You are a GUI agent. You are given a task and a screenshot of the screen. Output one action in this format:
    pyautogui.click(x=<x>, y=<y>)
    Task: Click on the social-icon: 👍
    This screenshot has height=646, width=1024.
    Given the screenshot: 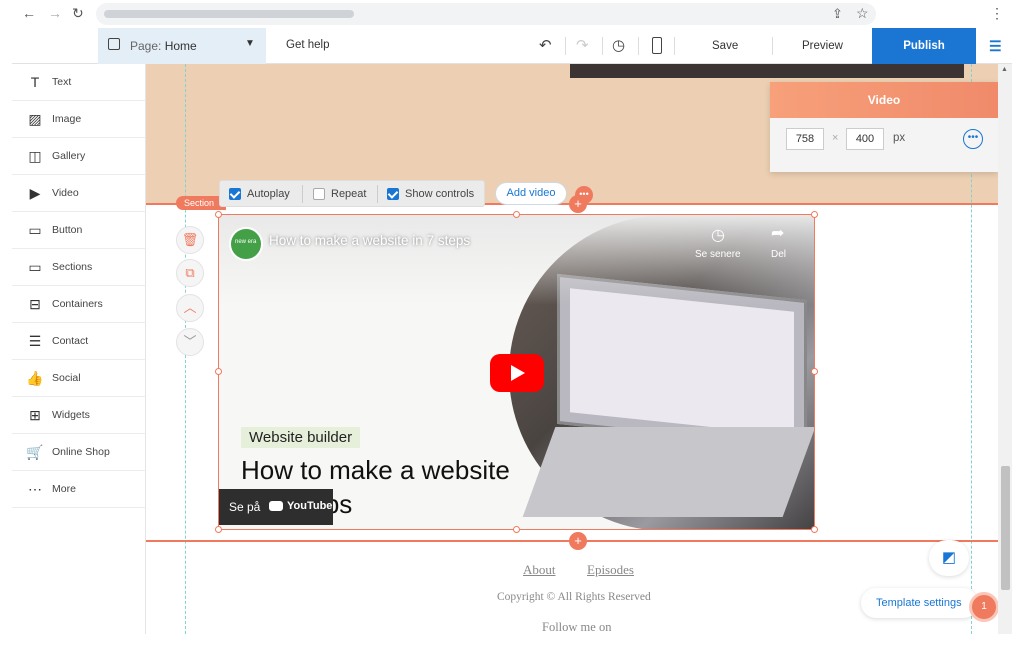 What is the action you would take?
    pyautogui.click(x=35, y=378)
    